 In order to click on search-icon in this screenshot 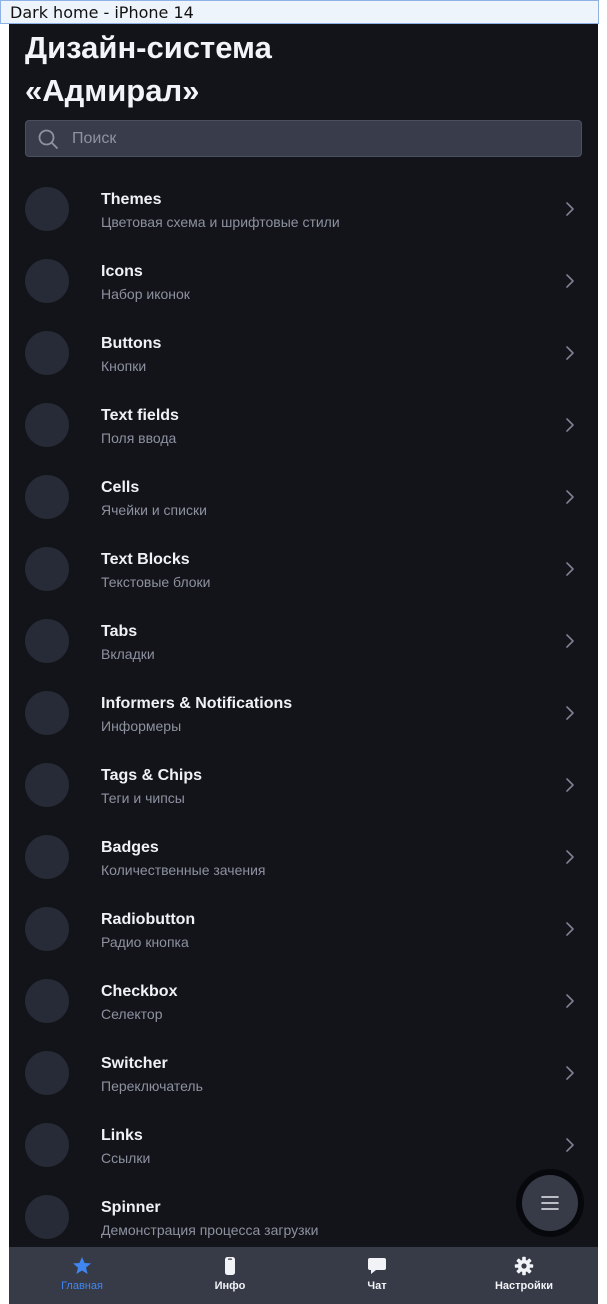, I will do `click(48, 139)`.